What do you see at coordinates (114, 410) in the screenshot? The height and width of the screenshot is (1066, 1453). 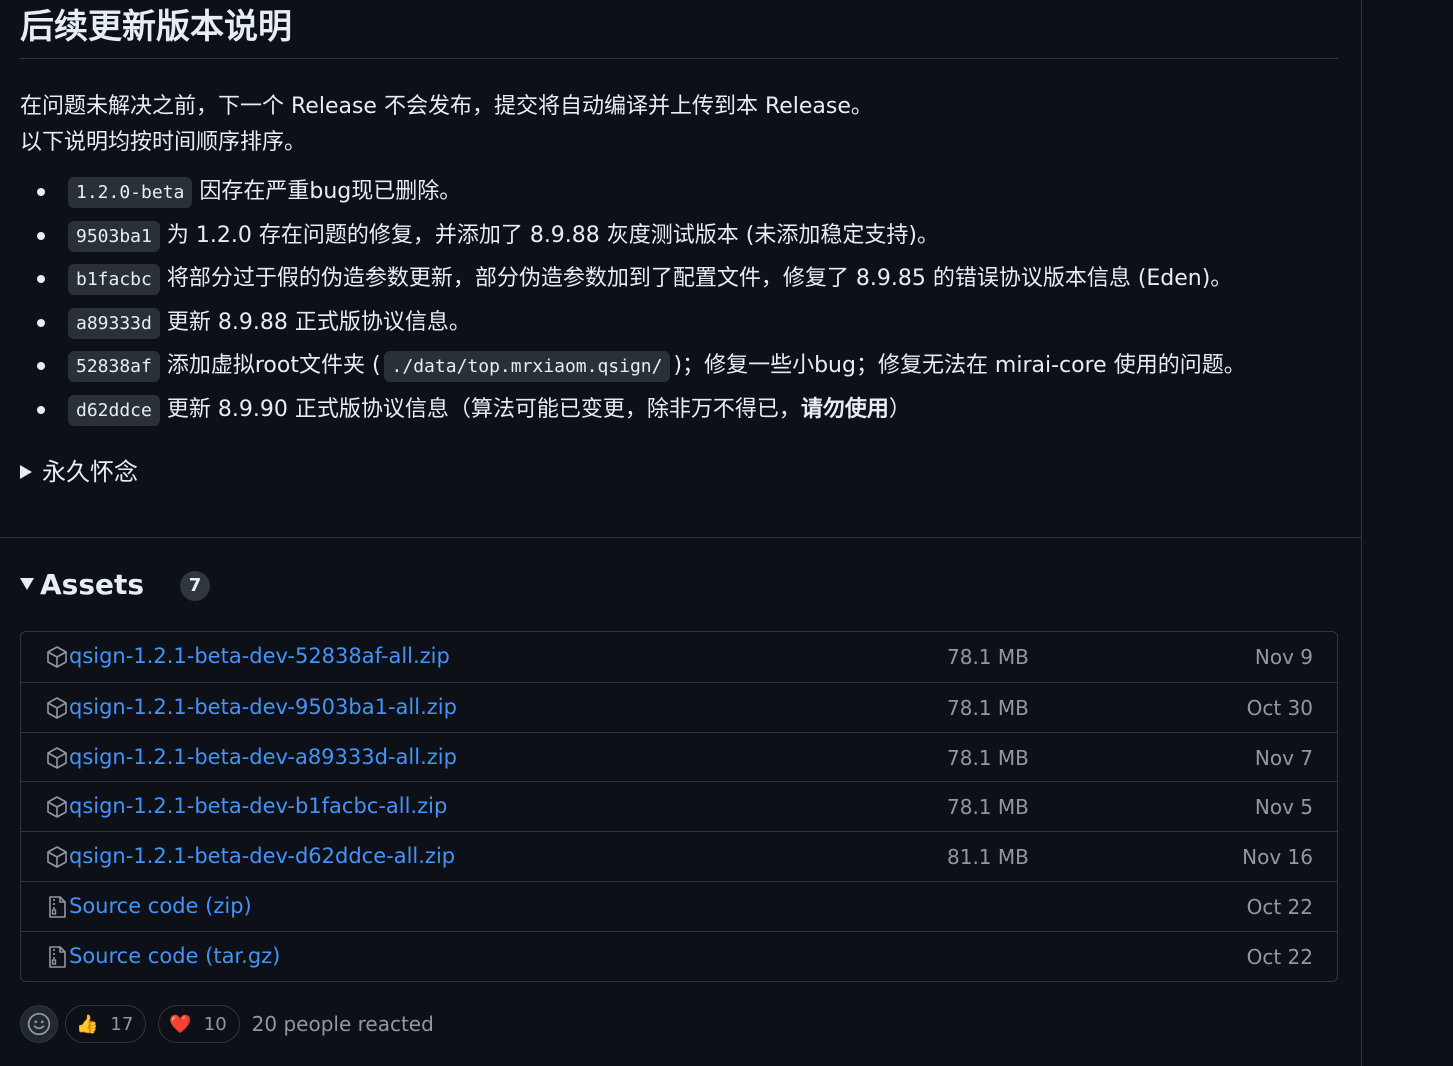 I see `commit-hash: d62ddce` at bounding box center [114, 410].